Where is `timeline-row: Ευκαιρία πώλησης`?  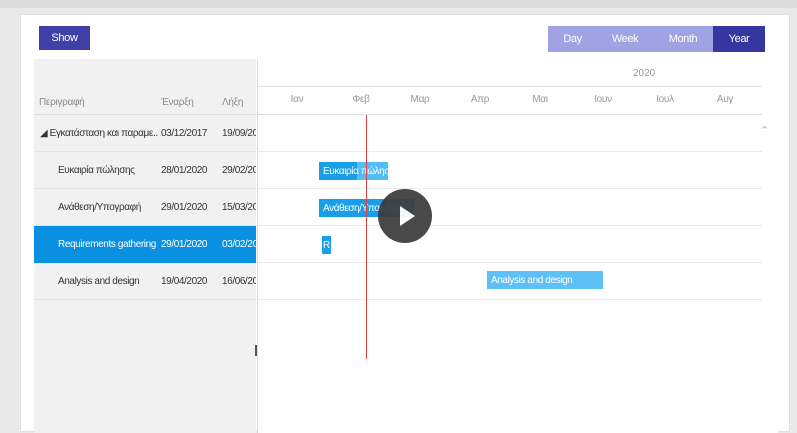 timeline-row: Ευκαιρία πώλησης is located at coordinates (510, 170).